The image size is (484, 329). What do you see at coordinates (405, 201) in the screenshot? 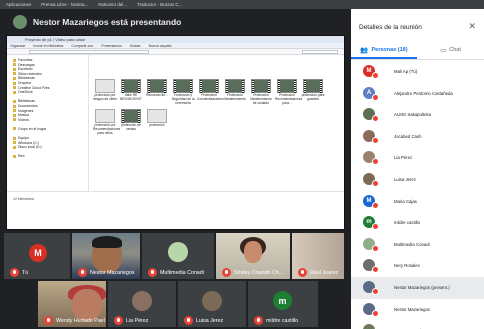
I see `participant-name: Maria Cajas` at bounding box center [405, 201].